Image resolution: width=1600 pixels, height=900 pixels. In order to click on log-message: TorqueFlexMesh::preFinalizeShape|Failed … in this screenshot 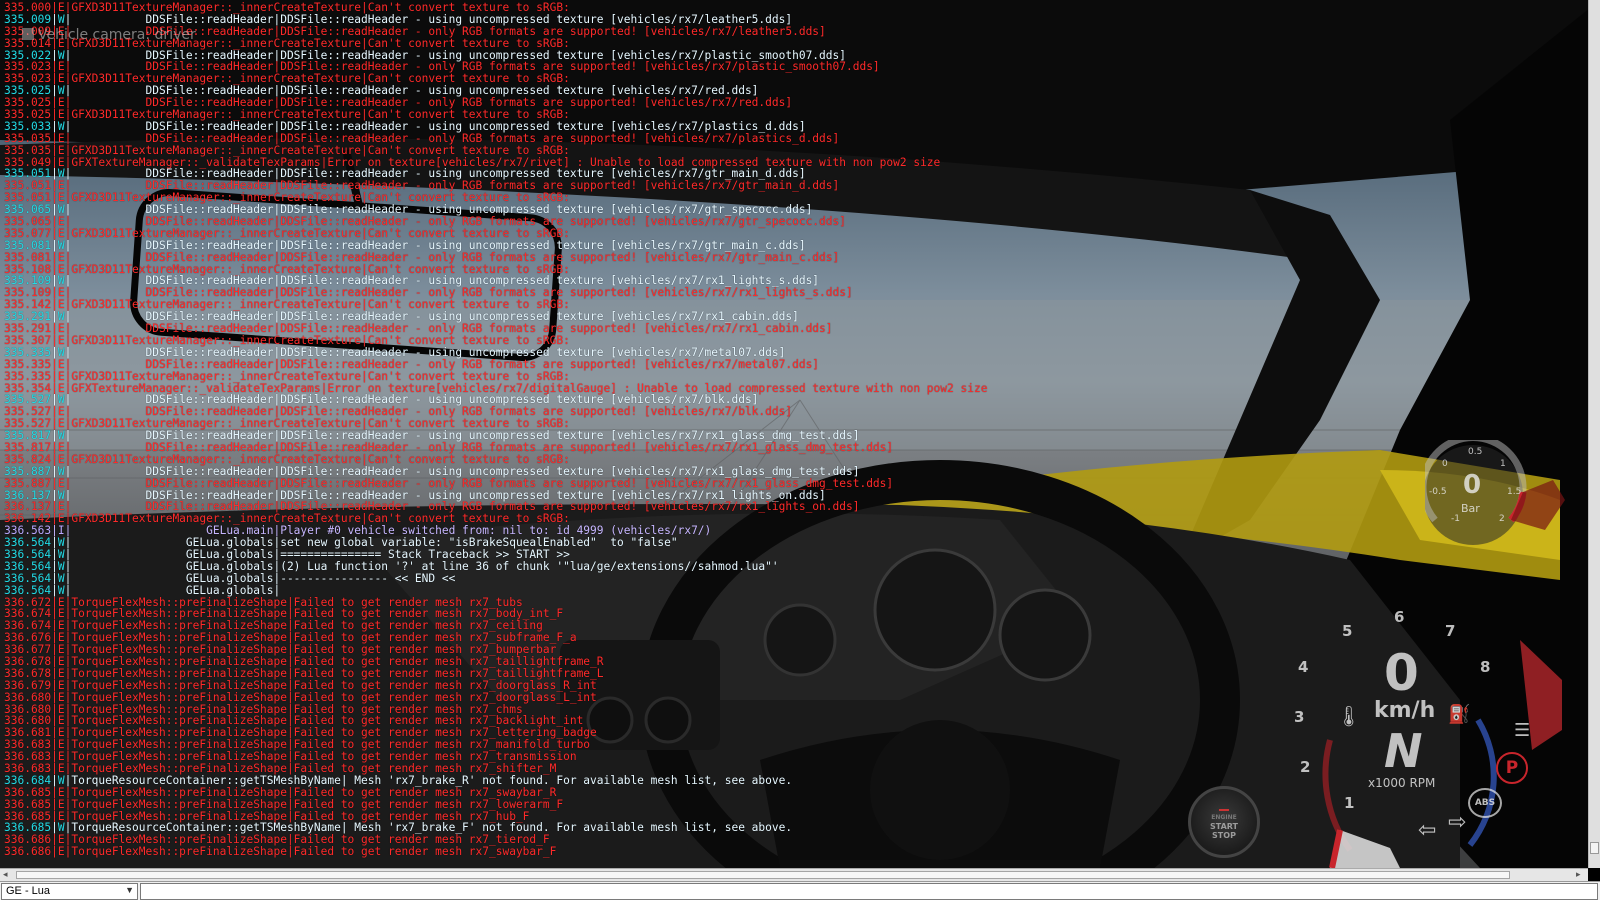, I will do `click(314, 852)`.